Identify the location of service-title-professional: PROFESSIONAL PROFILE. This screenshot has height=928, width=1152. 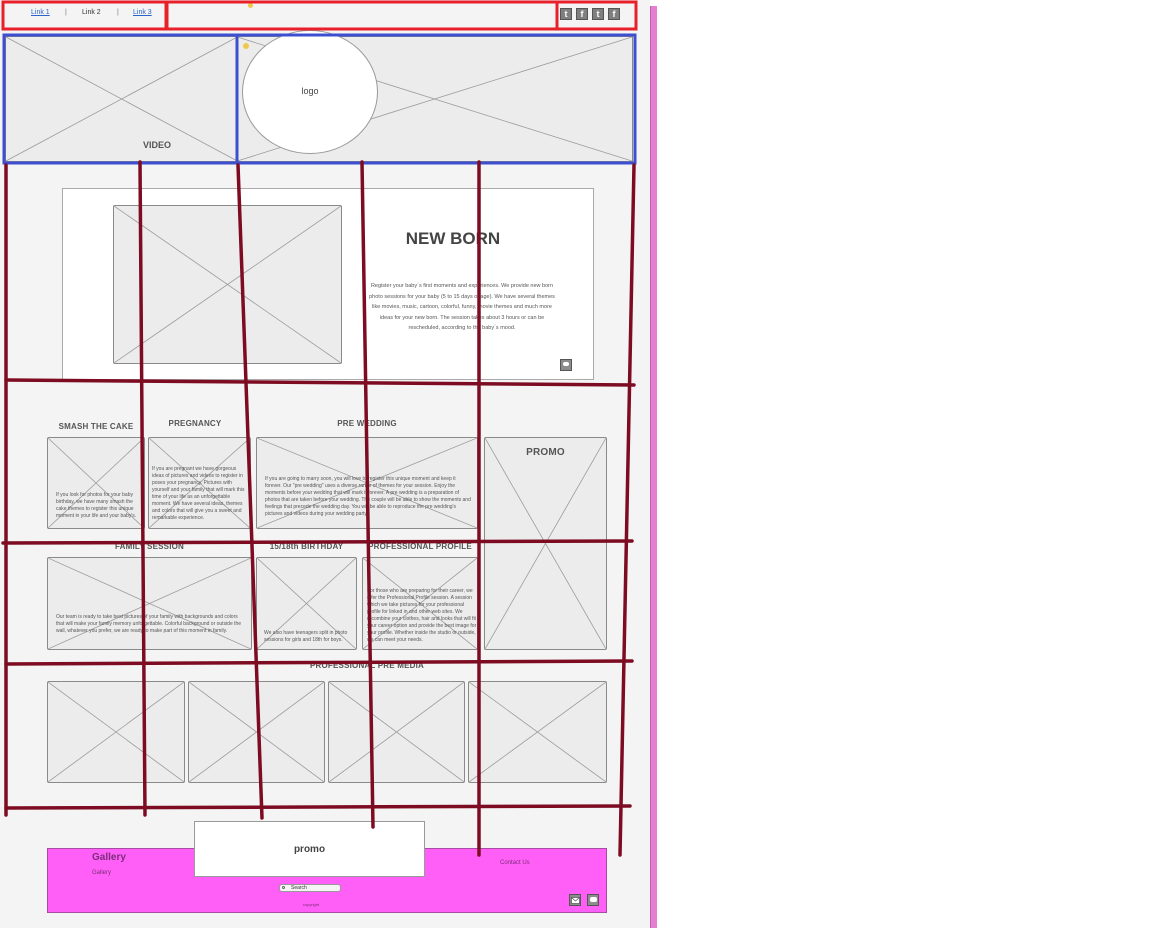
(420, 546).